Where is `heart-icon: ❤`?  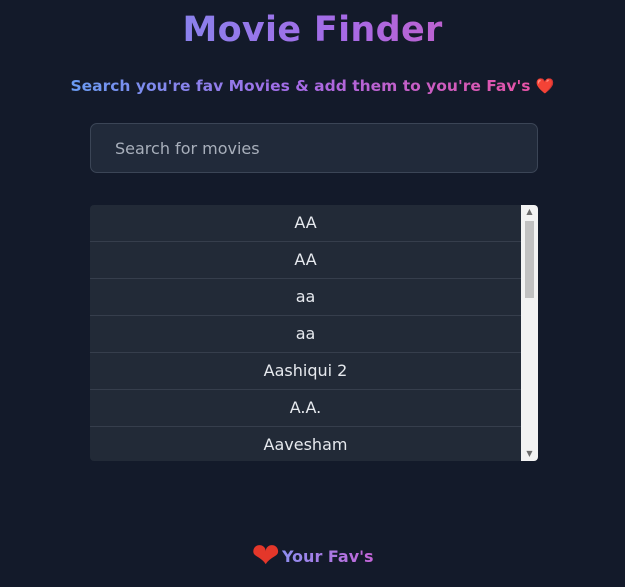 heart-icon: ❤ is located at coordinates (265, 556).